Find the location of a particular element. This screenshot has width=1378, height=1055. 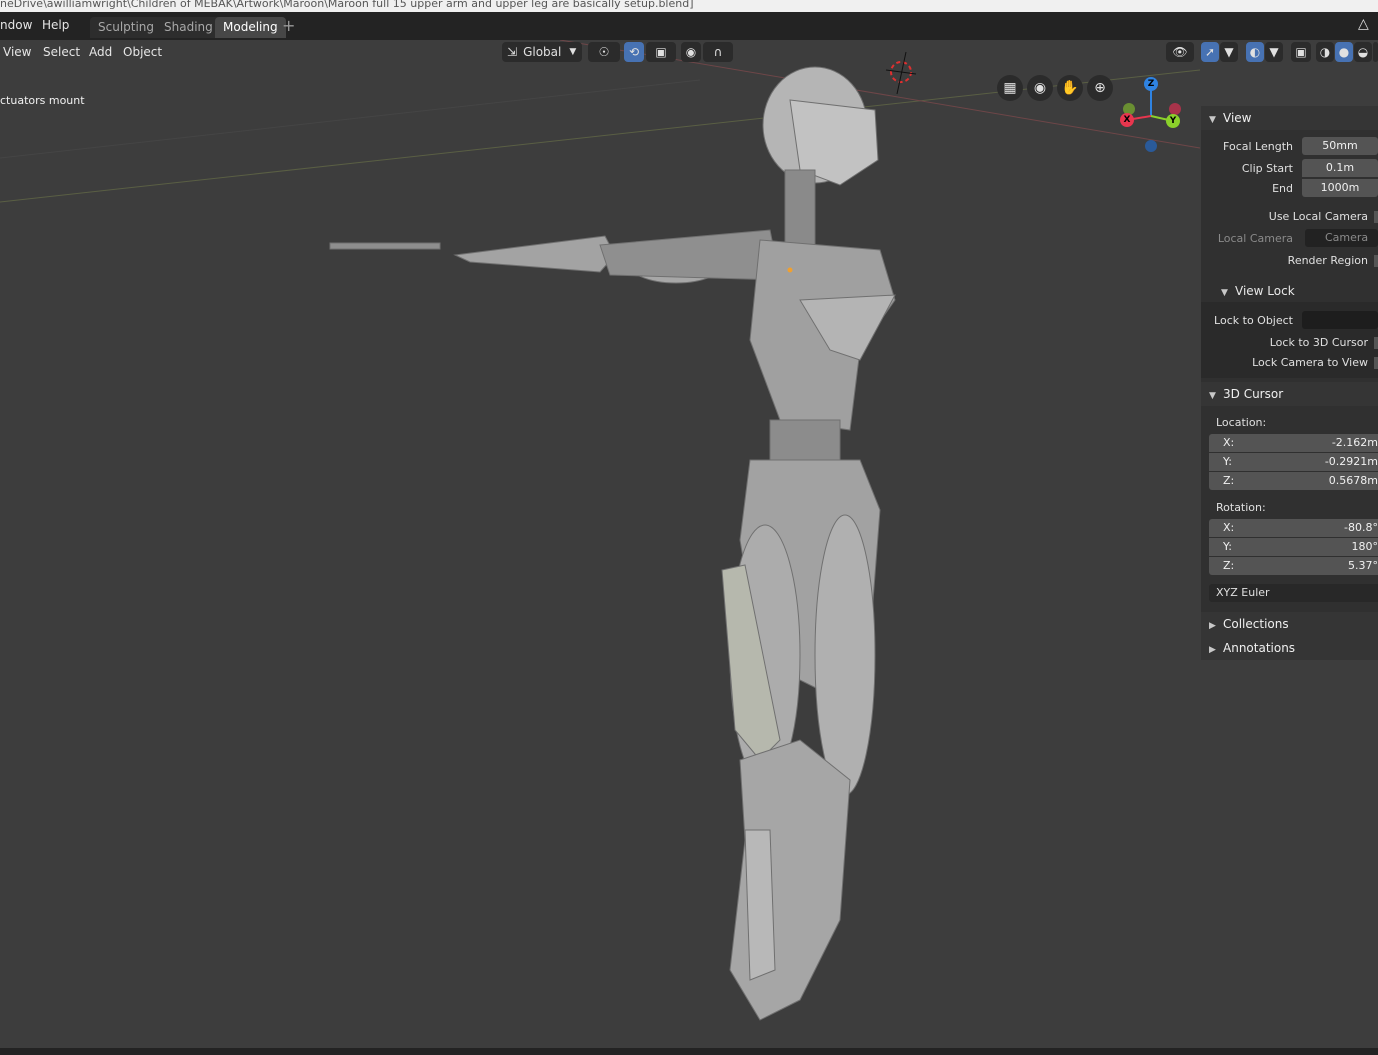

overlay-toggle-icon: ◐ is located at coordinates (1255, 52).